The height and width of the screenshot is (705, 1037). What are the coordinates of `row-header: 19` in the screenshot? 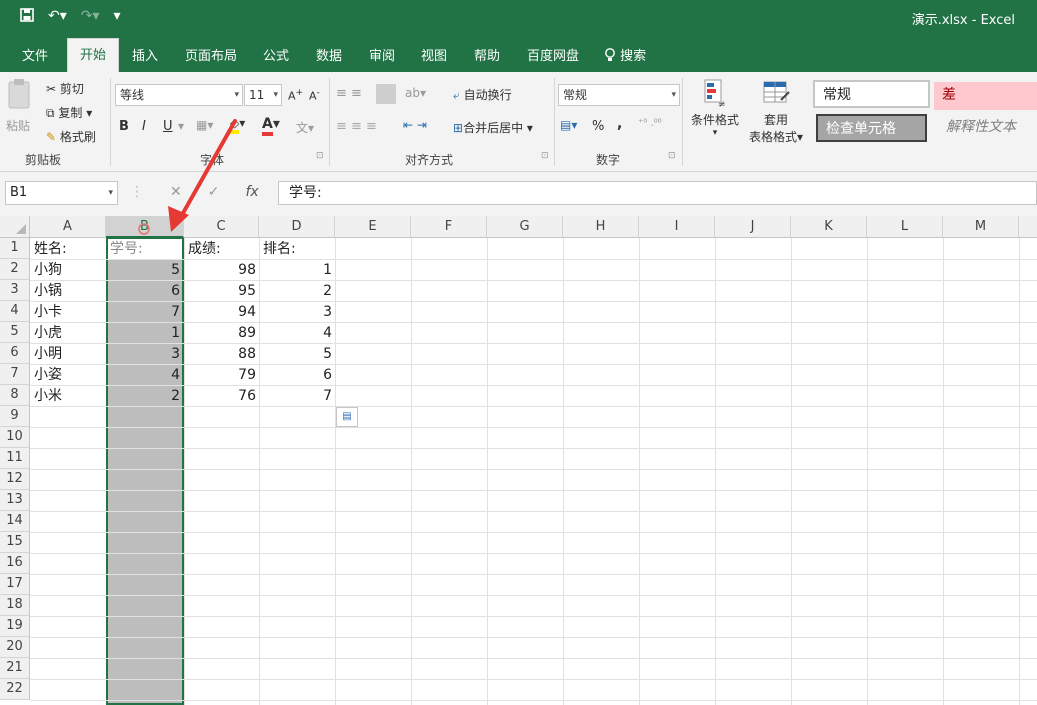 It's located at (15, 626).